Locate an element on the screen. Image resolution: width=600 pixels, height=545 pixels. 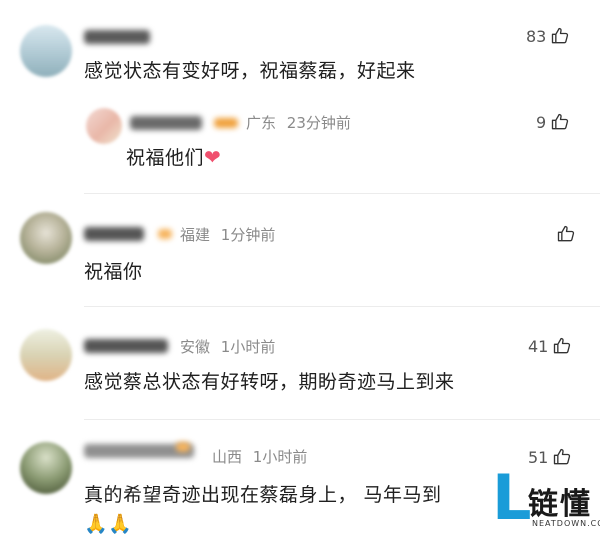
location: 广东 is located at coordinates (261, 123).